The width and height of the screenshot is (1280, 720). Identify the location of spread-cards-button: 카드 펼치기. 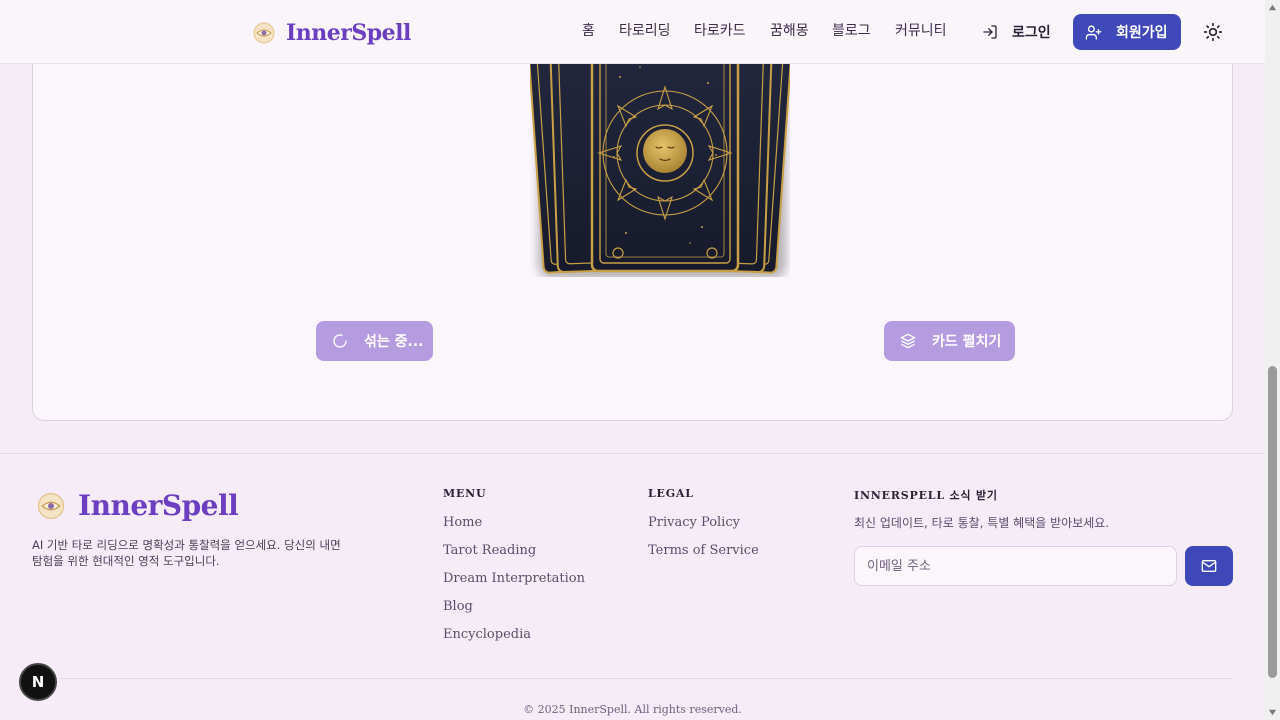
(949, 341).